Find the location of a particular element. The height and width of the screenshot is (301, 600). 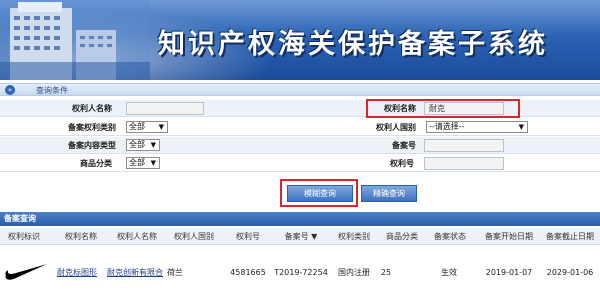

cell-holder-country: 荷兰 is located at coordinates (175, 272).